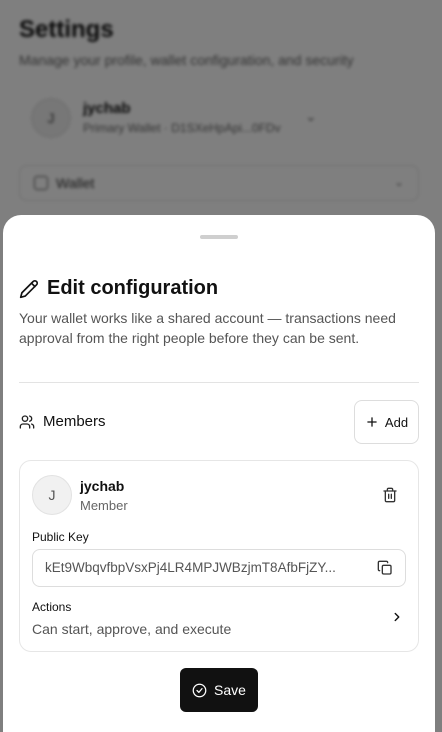 This screenshot has width=442, height=732. Describe the element at coordinates (60, 537) in the screenshot. I see `public-key-label: Public Key` at that location.